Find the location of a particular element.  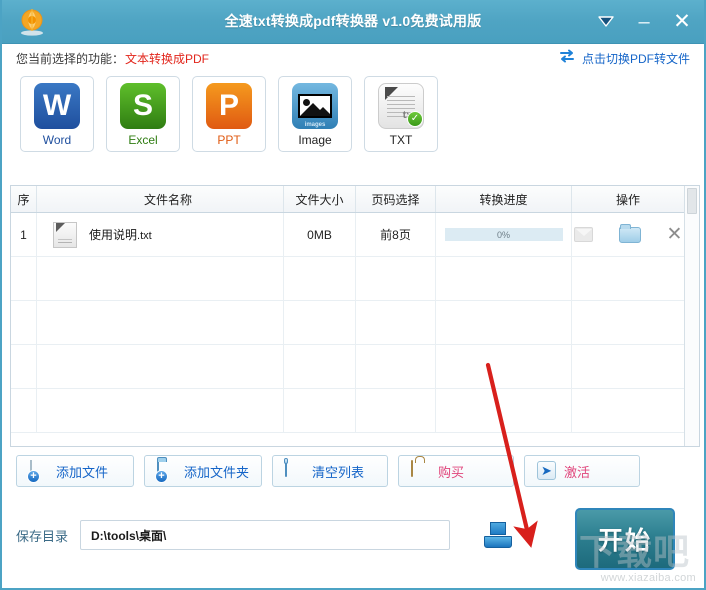

table-scrollbar is located at coordinates (691, 316).